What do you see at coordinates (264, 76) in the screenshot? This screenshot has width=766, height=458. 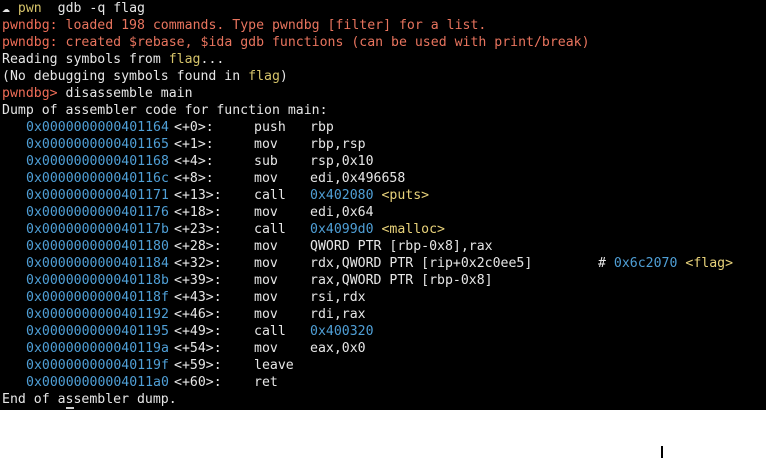 I see `no-symbols-file: flag` at bounding box center [264, 76].